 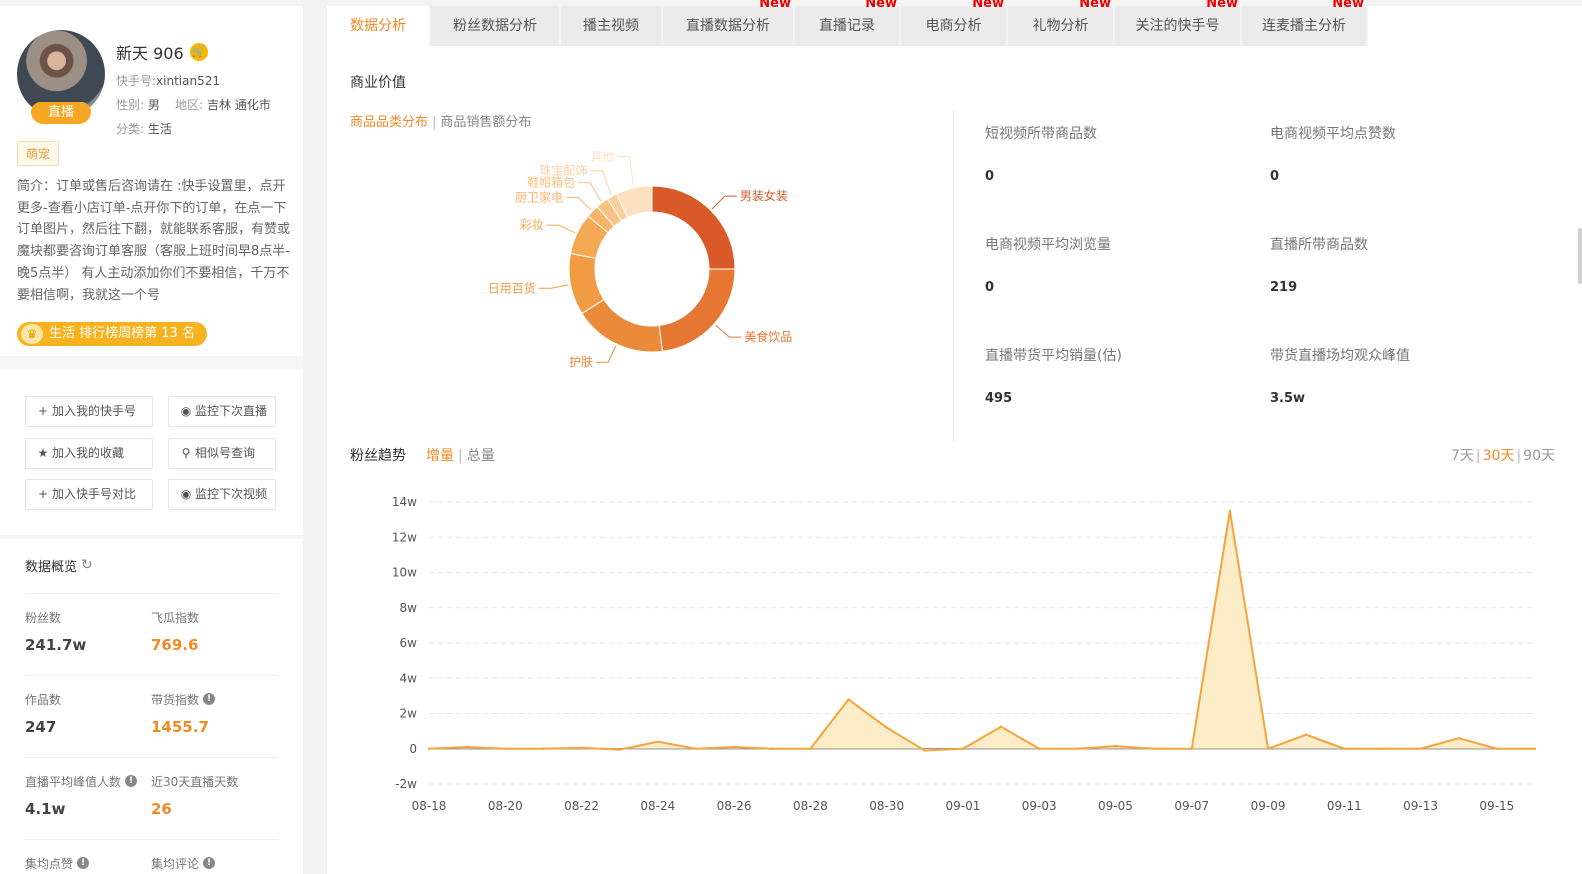 I want to click on donut-label: 彩妆, so click(x=532, y=225).